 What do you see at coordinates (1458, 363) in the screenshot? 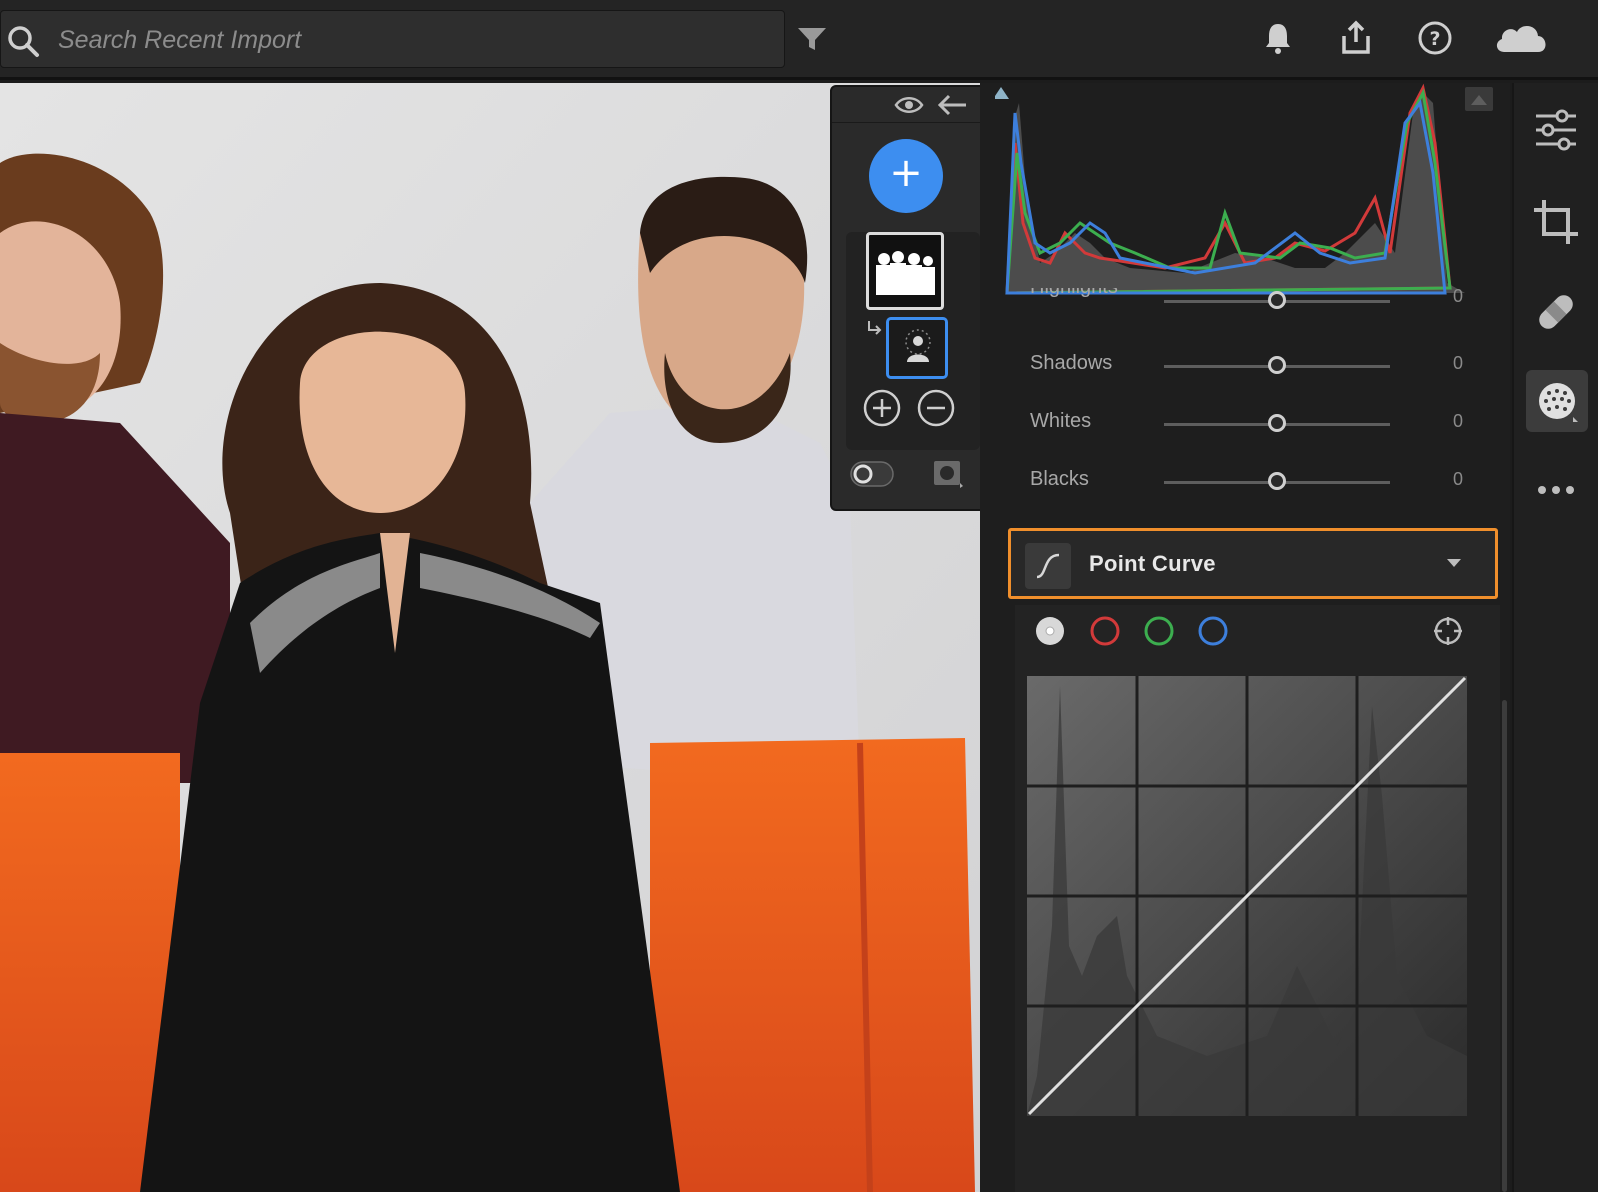
I see `shadows-value: 0` at bounding box center [1458, 363].